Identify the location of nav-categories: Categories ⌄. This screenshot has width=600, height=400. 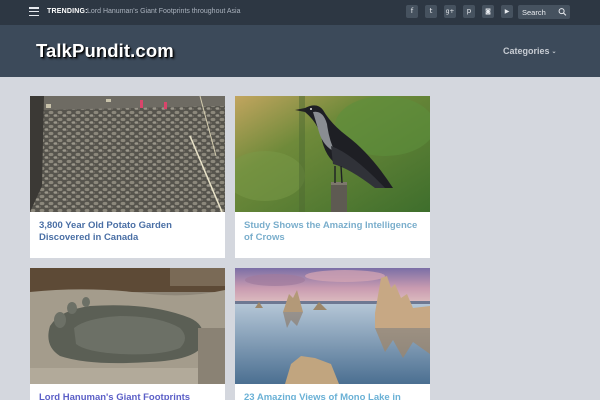
(530, 51).